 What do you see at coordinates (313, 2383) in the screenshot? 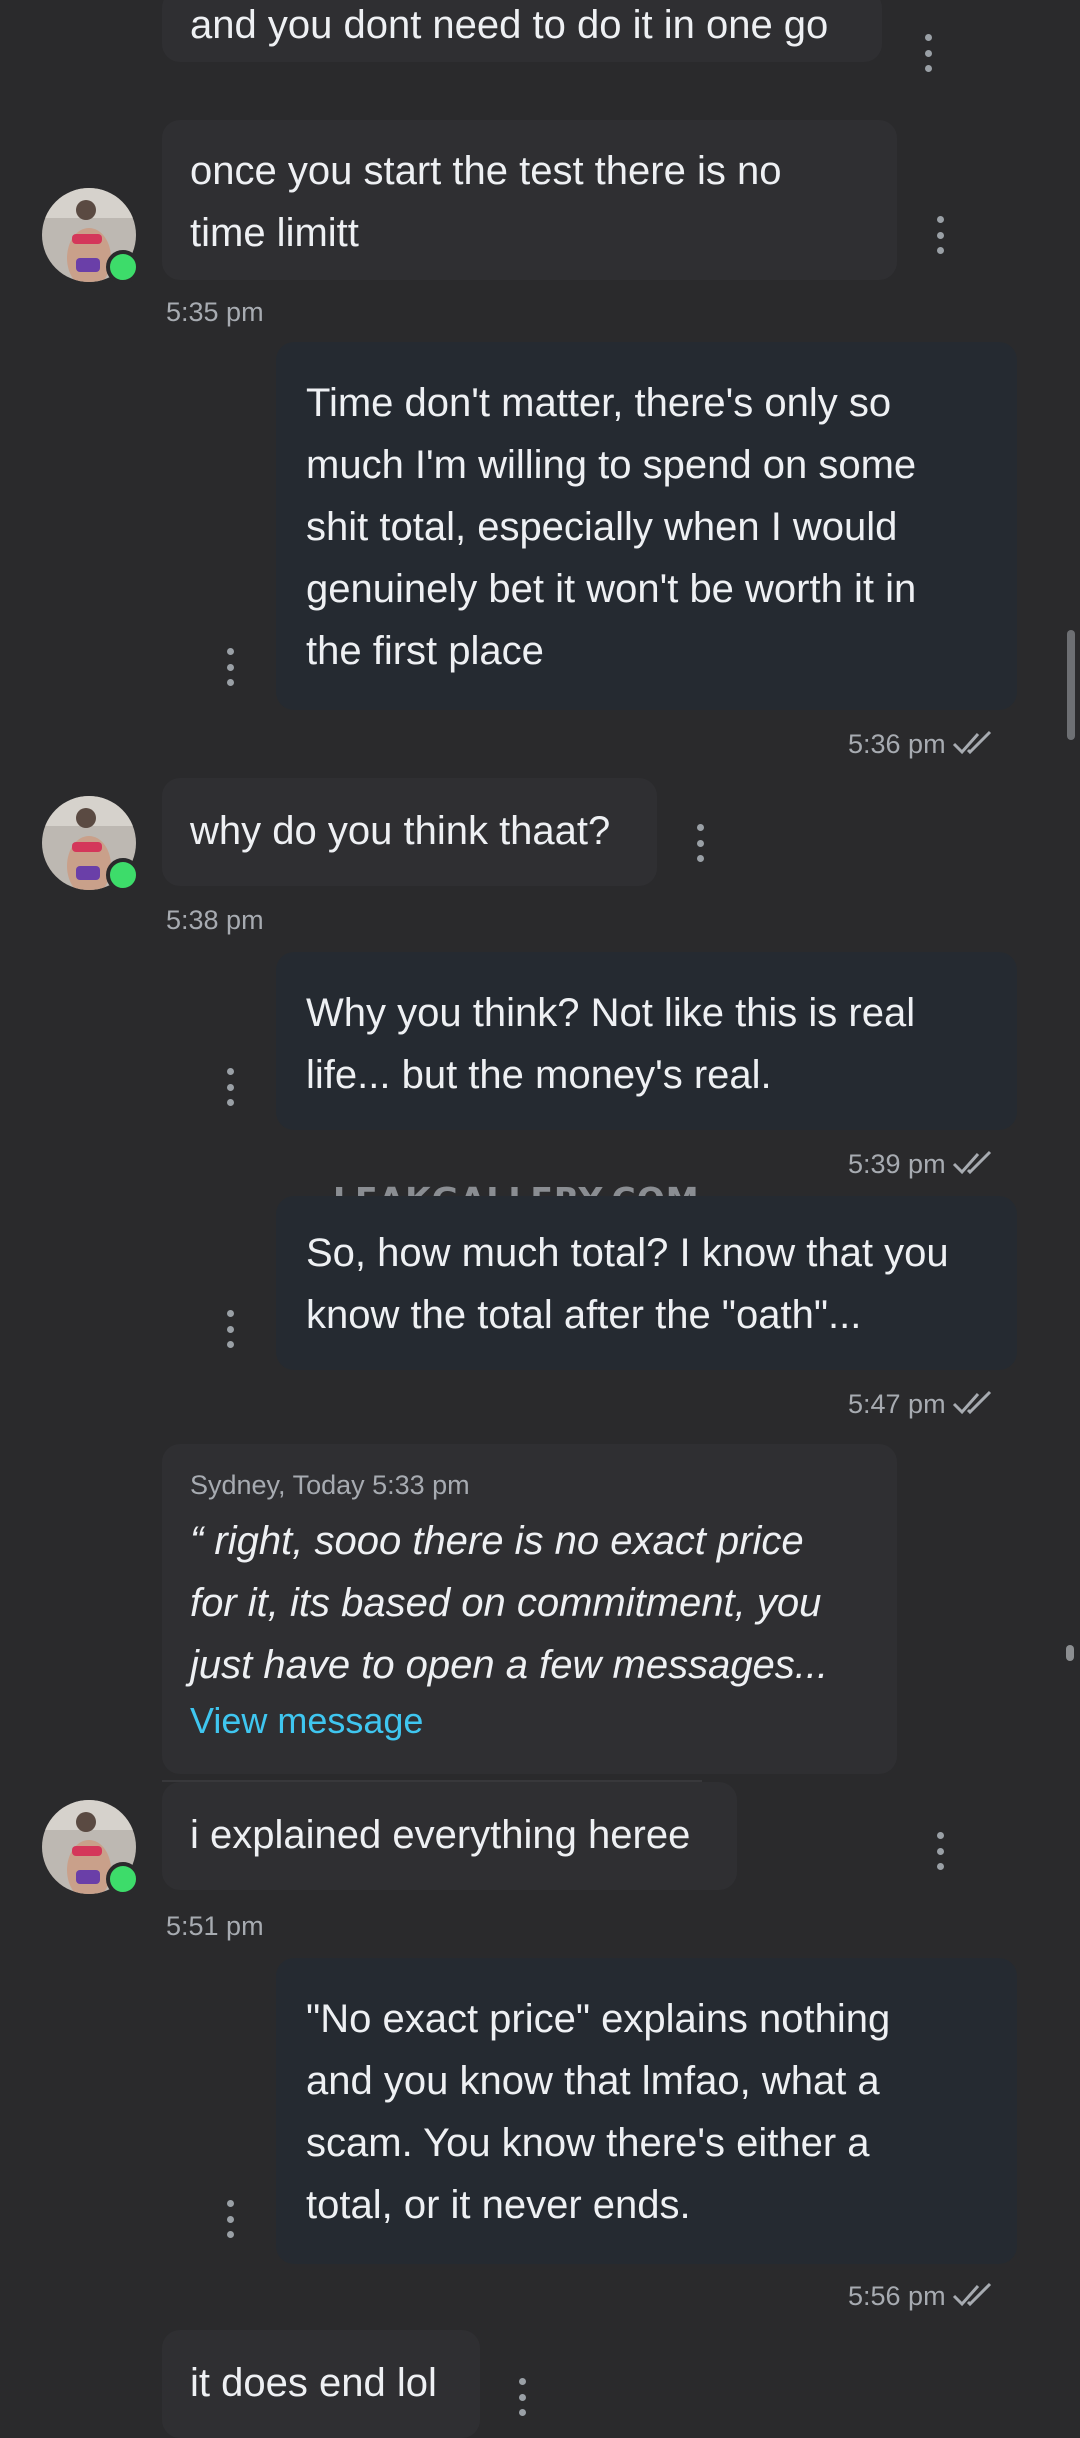
I see `message-text: it does end lol` at bounding box center [313, 2383].